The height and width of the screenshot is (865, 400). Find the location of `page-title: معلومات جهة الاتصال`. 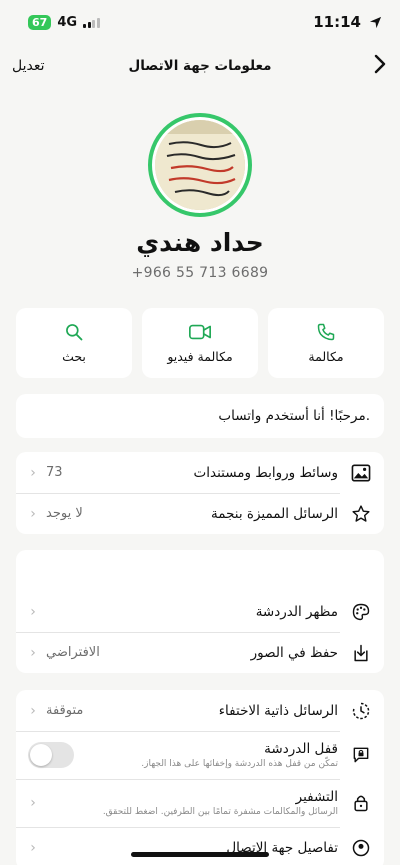

page-title: معلومات جهة الاتصال is located at coordinates (200, 66).